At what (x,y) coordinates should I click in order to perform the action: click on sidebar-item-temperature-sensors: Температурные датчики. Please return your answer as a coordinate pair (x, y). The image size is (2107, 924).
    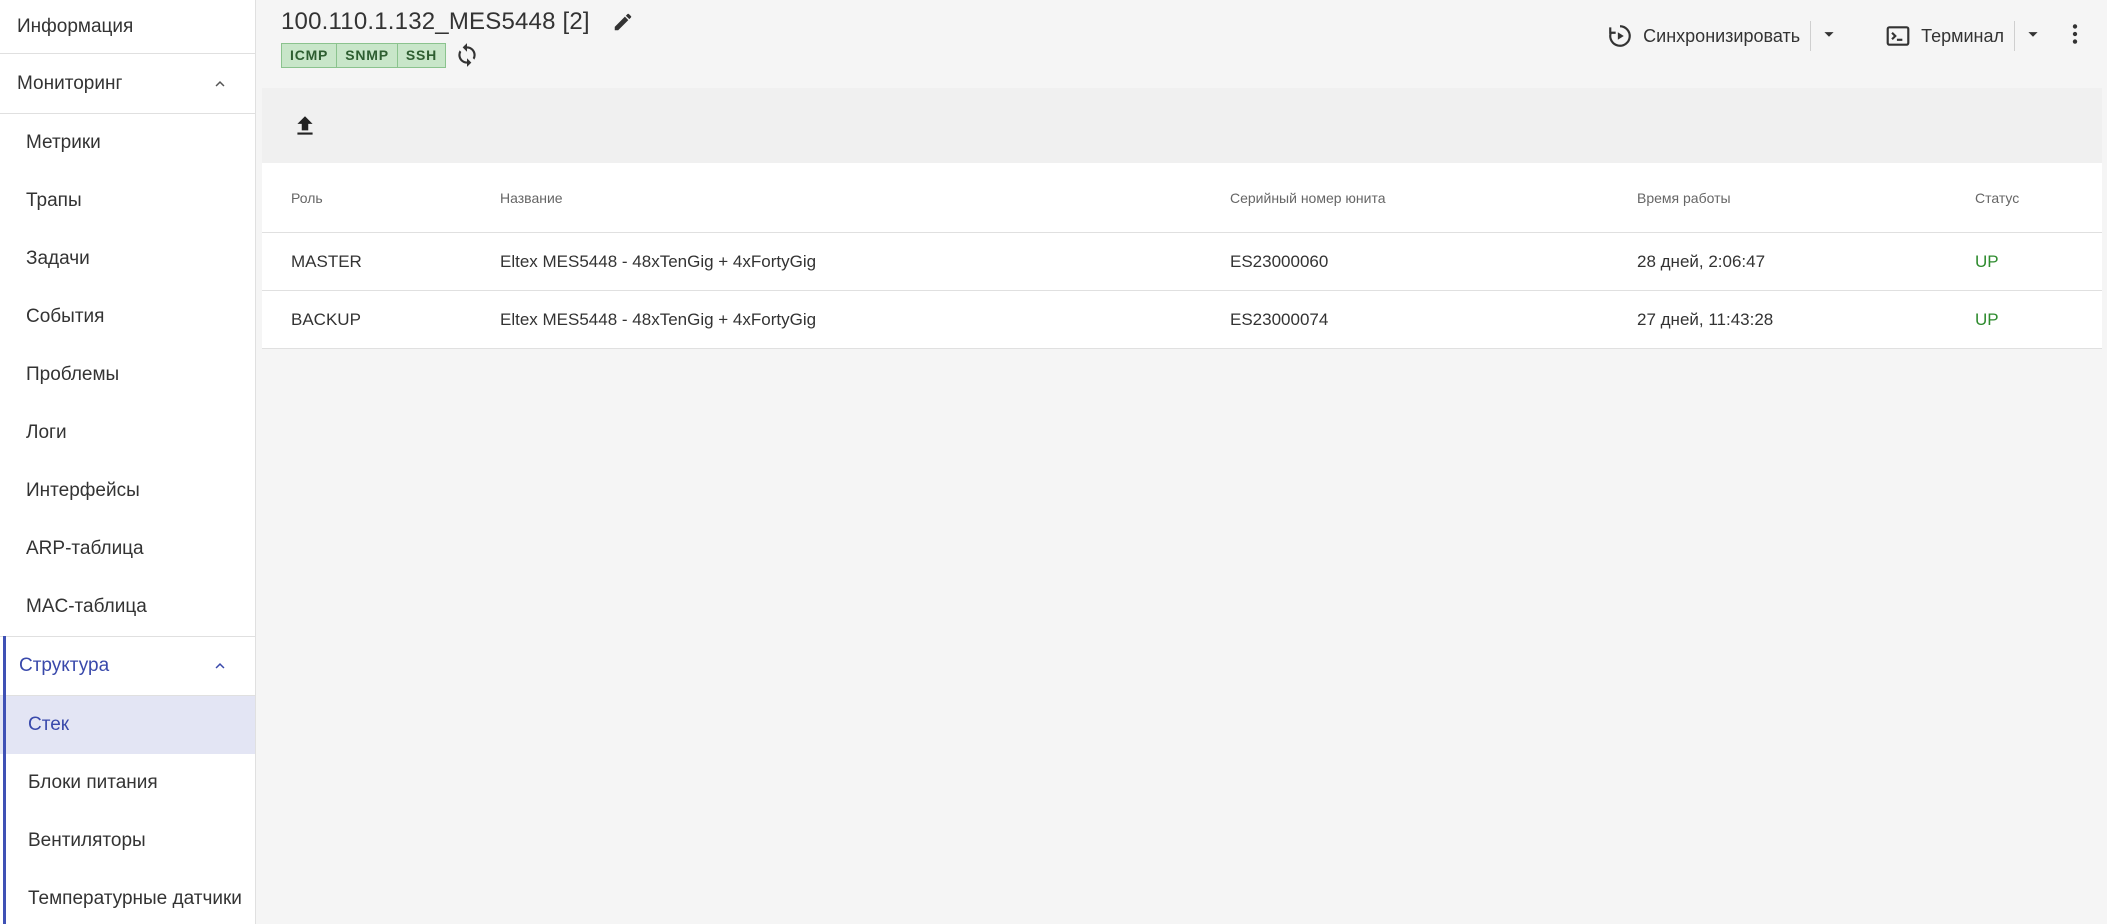
    Looking at the image, I should click on (127, 897).